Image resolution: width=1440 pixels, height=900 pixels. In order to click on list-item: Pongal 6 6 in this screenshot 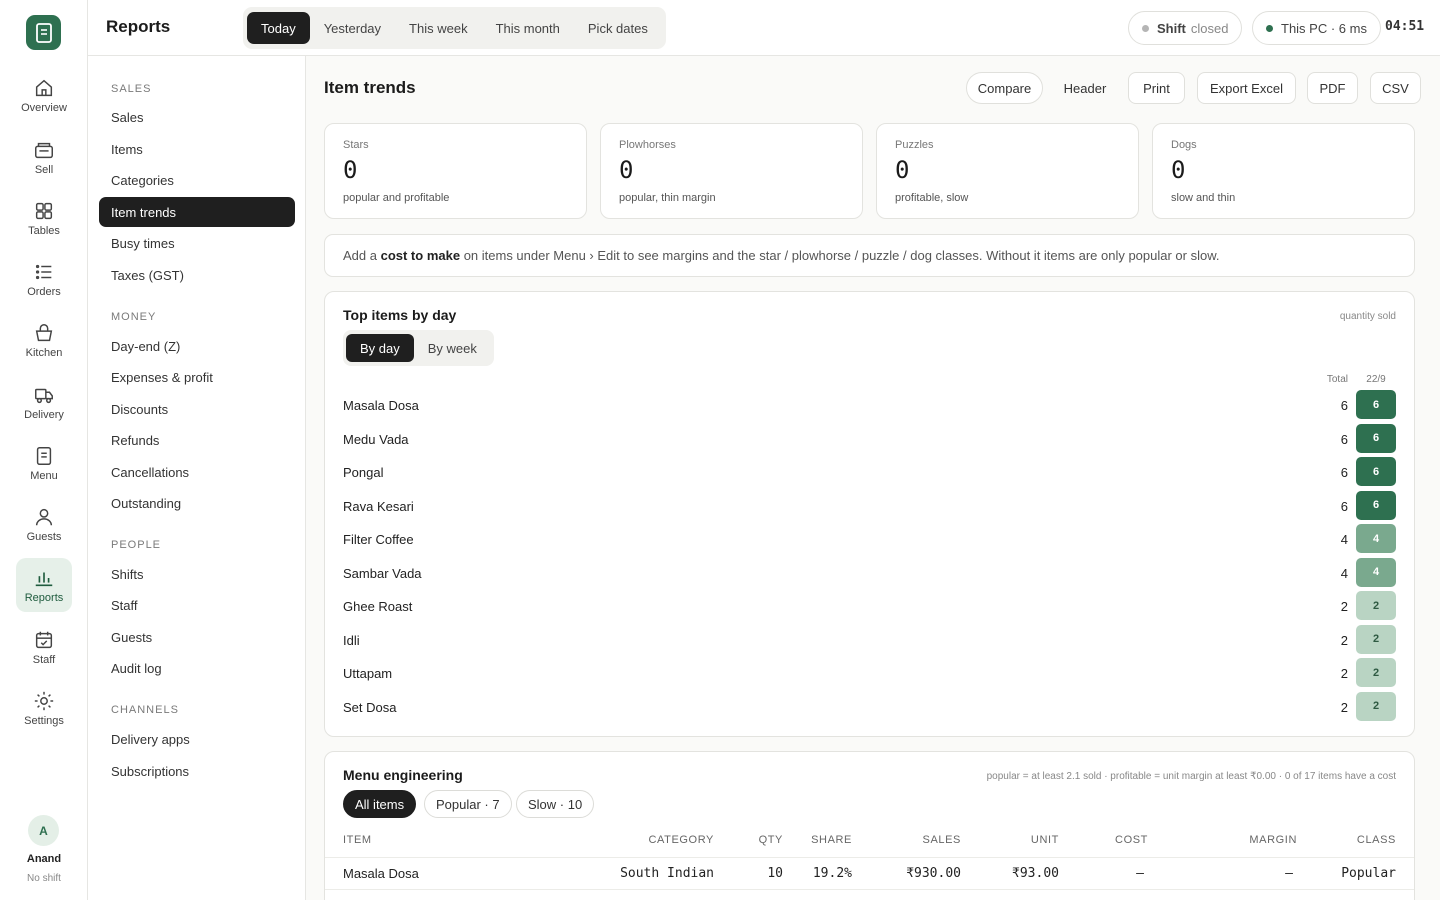, I will do `click(869, 472)`.